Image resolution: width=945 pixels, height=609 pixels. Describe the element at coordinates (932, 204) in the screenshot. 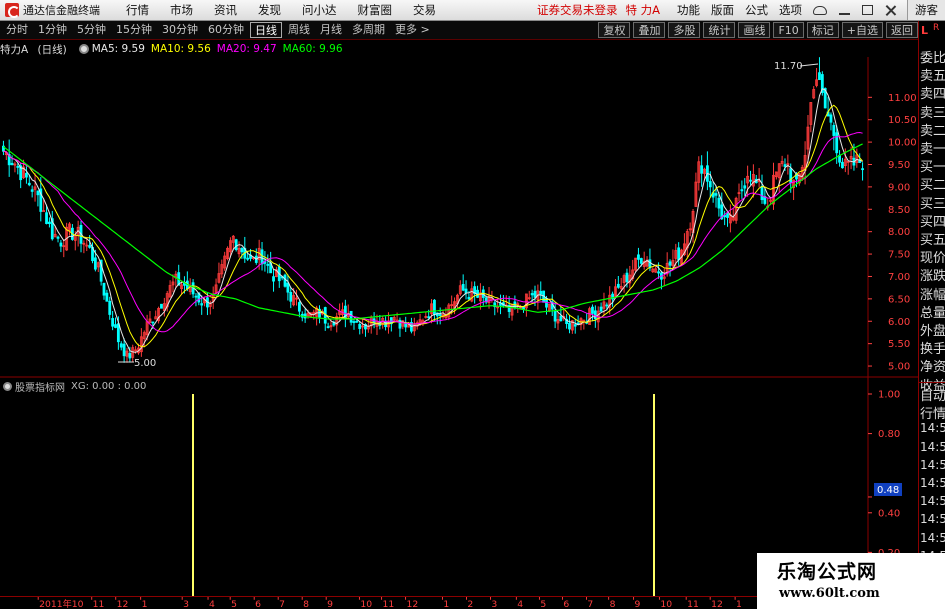

I see `quote-field-label: 买三` at that location.